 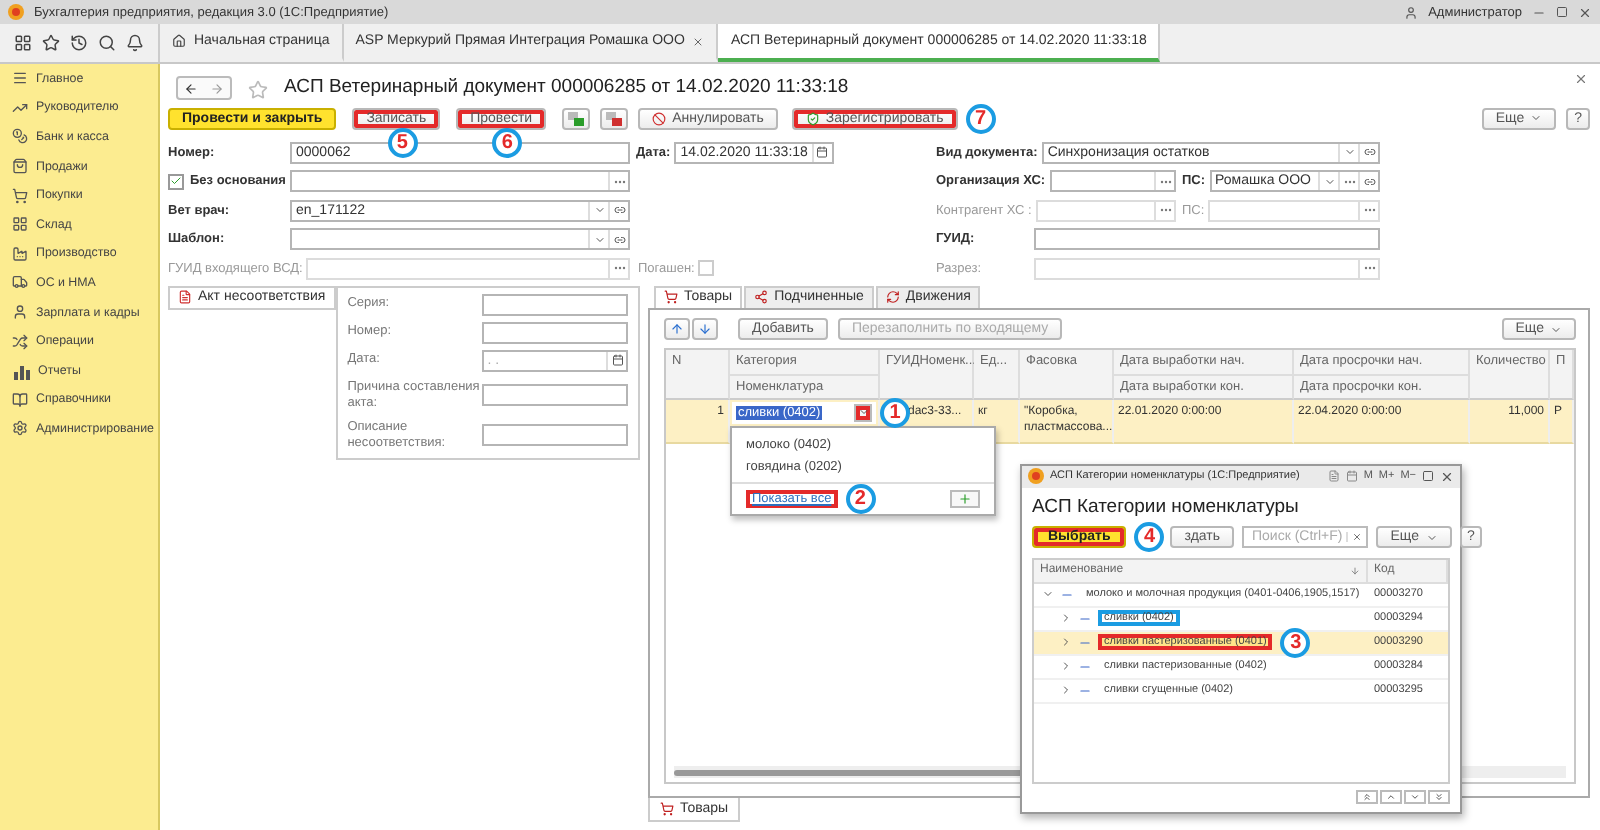 I want to click on callout-number: 2, so click(x=860, y=498).